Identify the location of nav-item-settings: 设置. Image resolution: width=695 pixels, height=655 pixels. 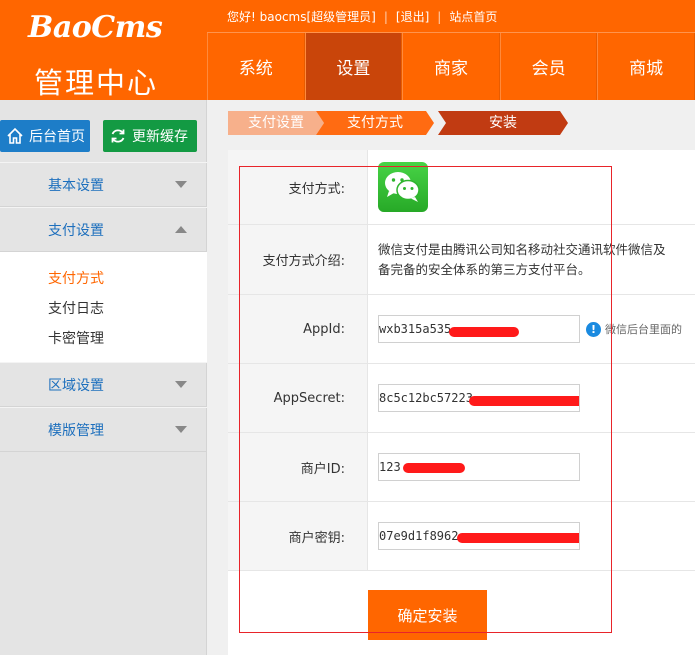
(353, 66).